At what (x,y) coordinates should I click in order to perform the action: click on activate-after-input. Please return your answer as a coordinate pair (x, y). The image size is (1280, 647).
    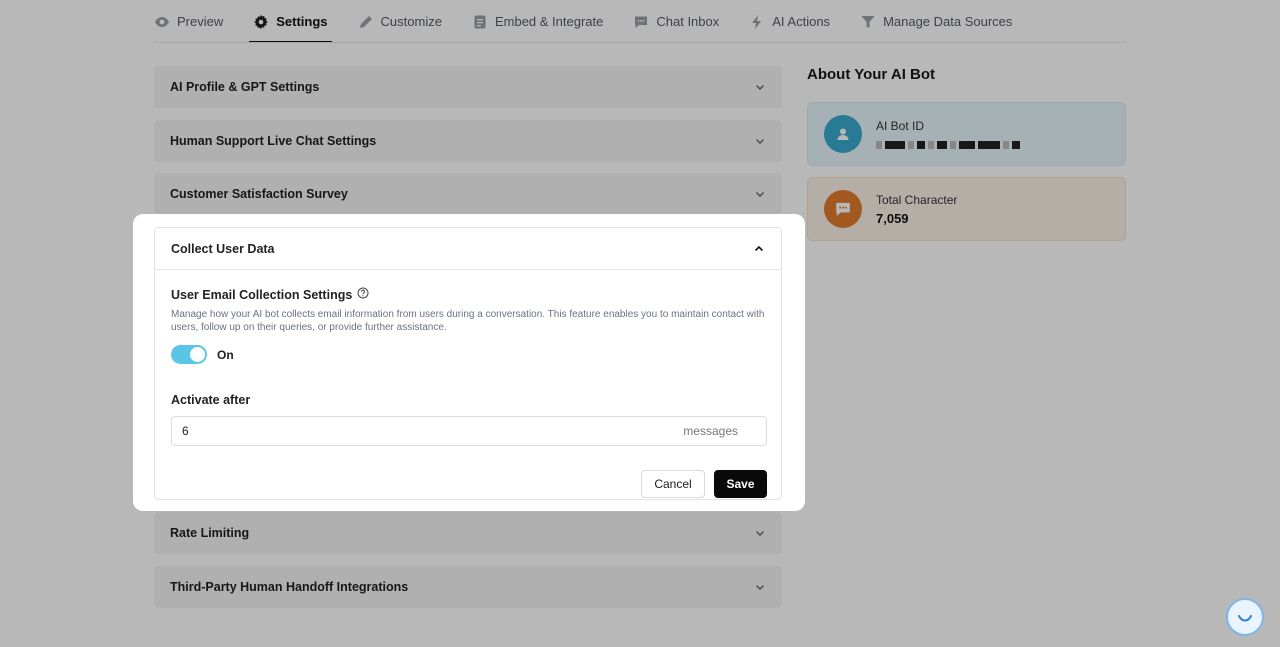
    Looking at the image, I should click on (382, 431).